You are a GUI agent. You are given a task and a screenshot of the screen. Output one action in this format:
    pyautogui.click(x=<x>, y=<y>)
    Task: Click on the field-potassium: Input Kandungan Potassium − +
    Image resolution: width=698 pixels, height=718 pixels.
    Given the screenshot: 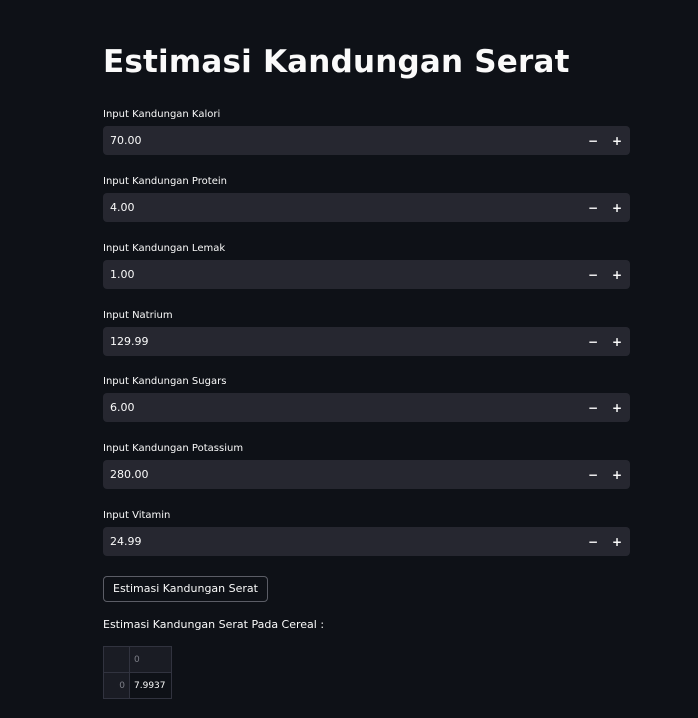 What is the action you would take?
    pyautogui.click(x=366, y=465)
    